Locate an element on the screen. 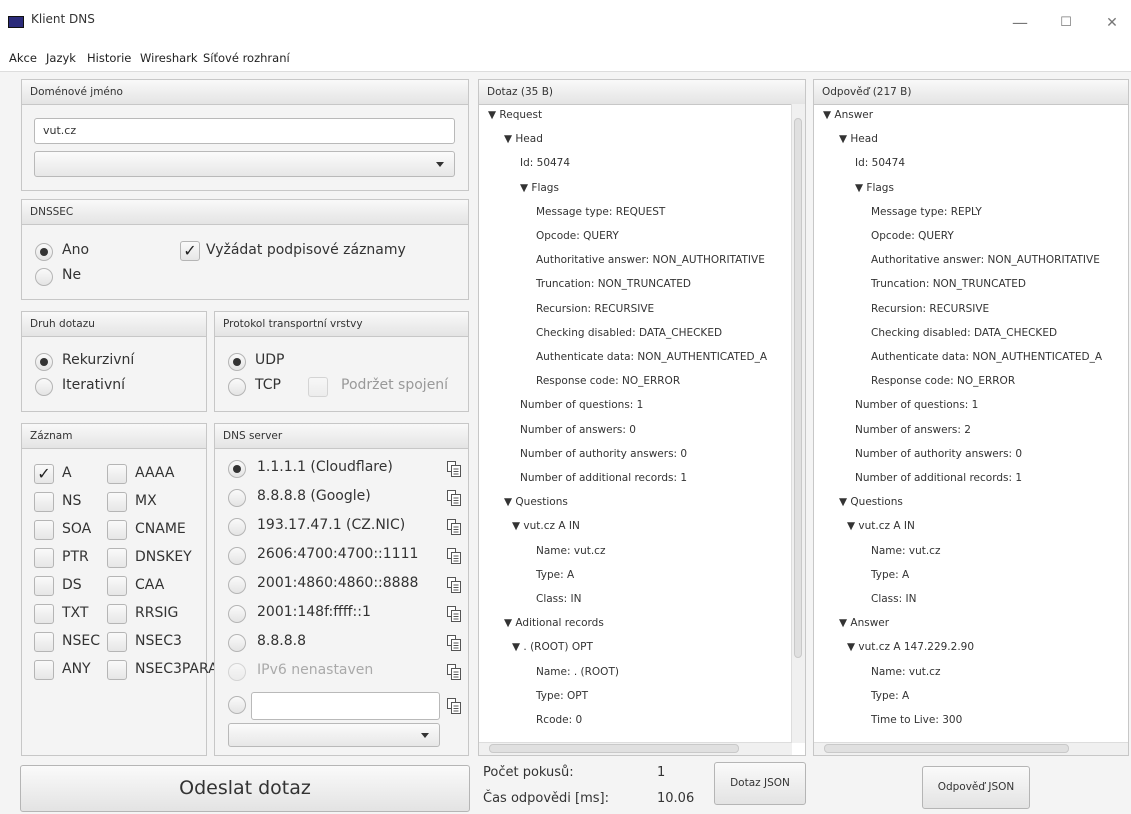  record-dnskey-checkbox is located at coordinates (117, 558).